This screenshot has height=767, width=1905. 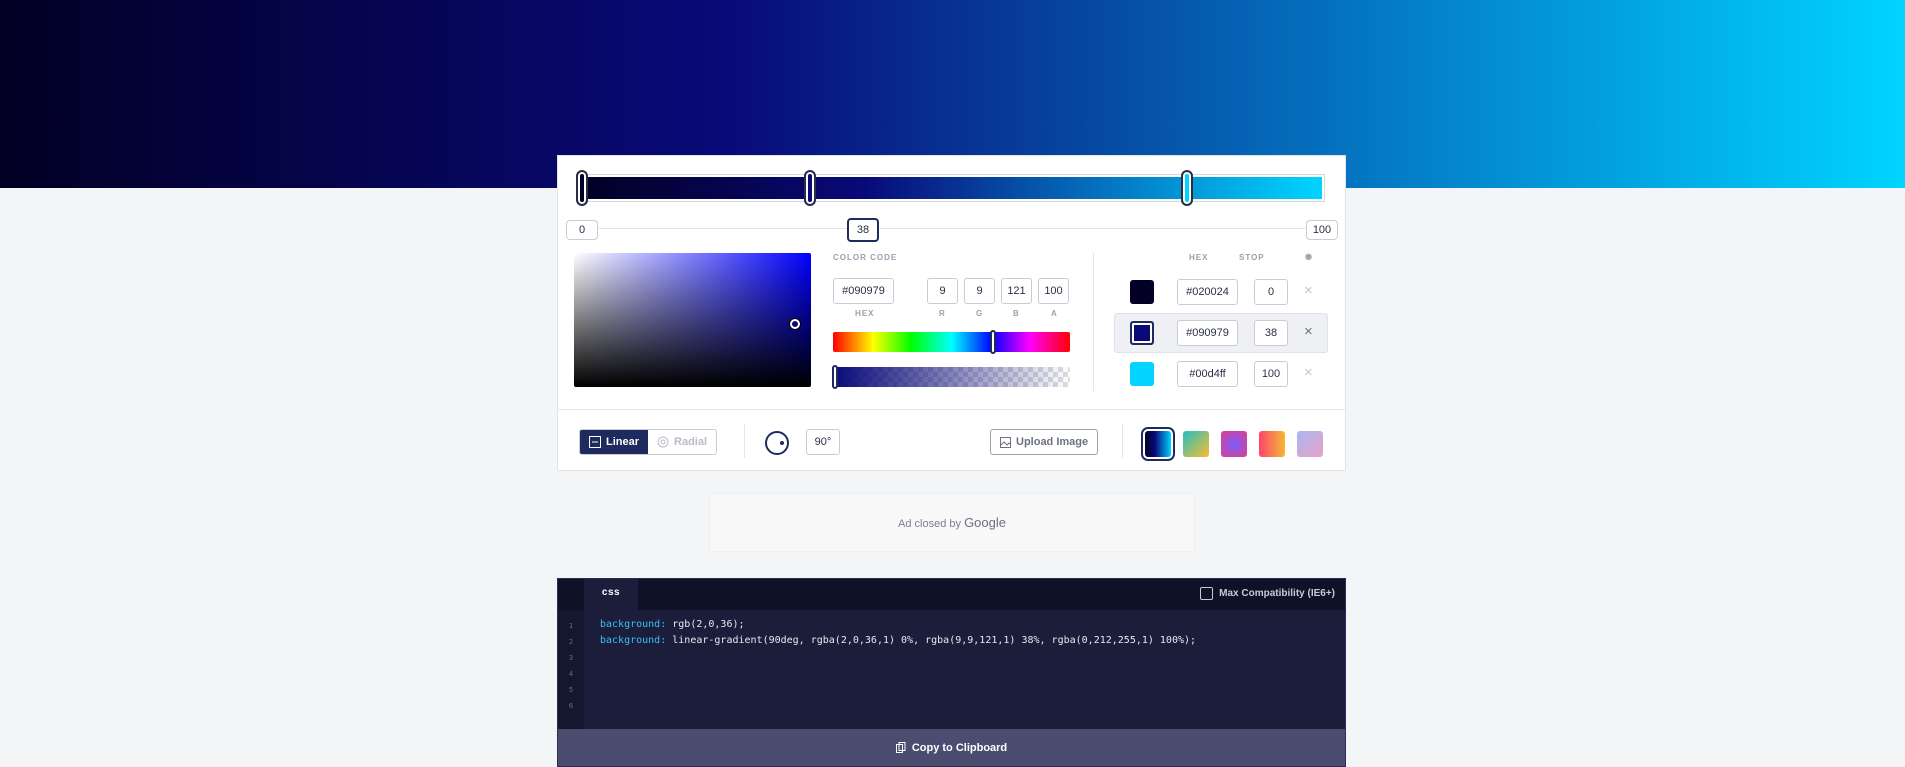 What do you see at coordinates (1277, 593) in the screenshot?
I see `compat-label: Max Compatibility (IE6+)` at bounding box center [1277, 593].